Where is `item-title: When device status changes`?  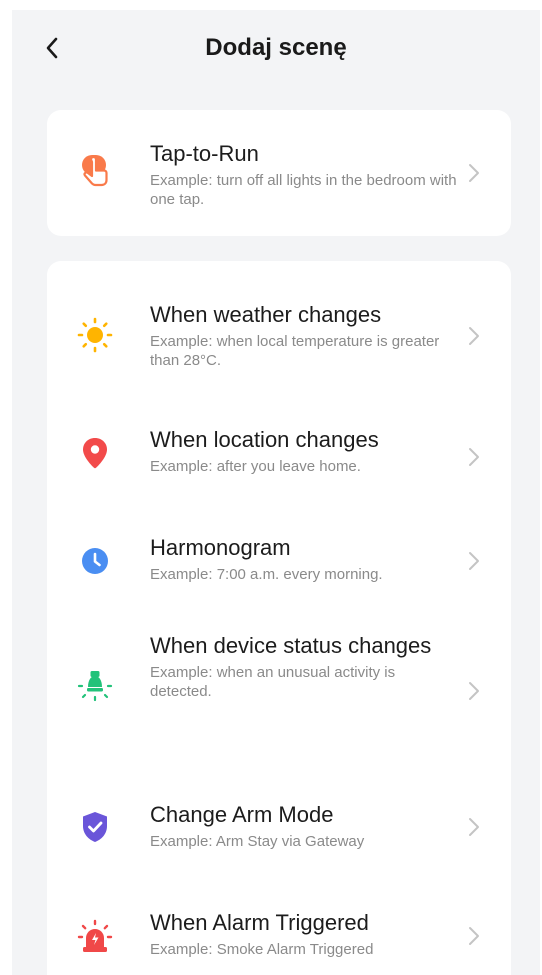
item-title: When device status changes is located at coordinates (291, 645).